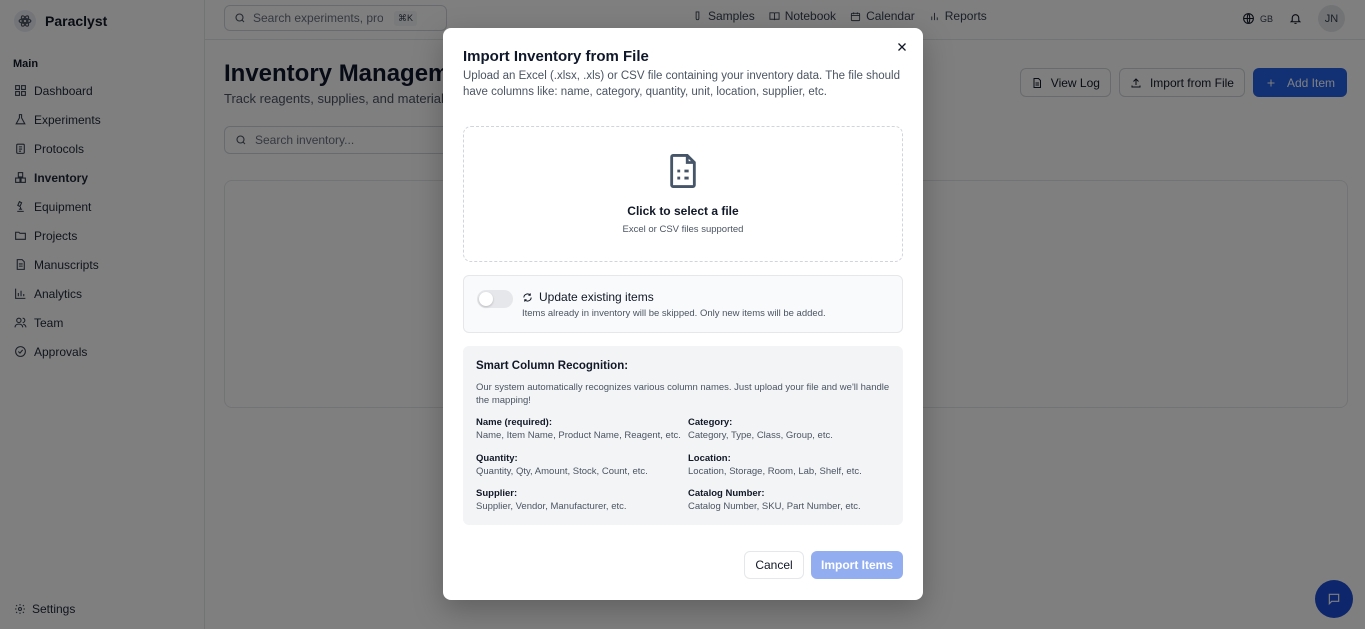 The height and width of the screenshot is (629, 1365). What do you see at coordinates (709, 458) in the screenshot?
I see `field-label: Location:` at bounding box center [709, 458].